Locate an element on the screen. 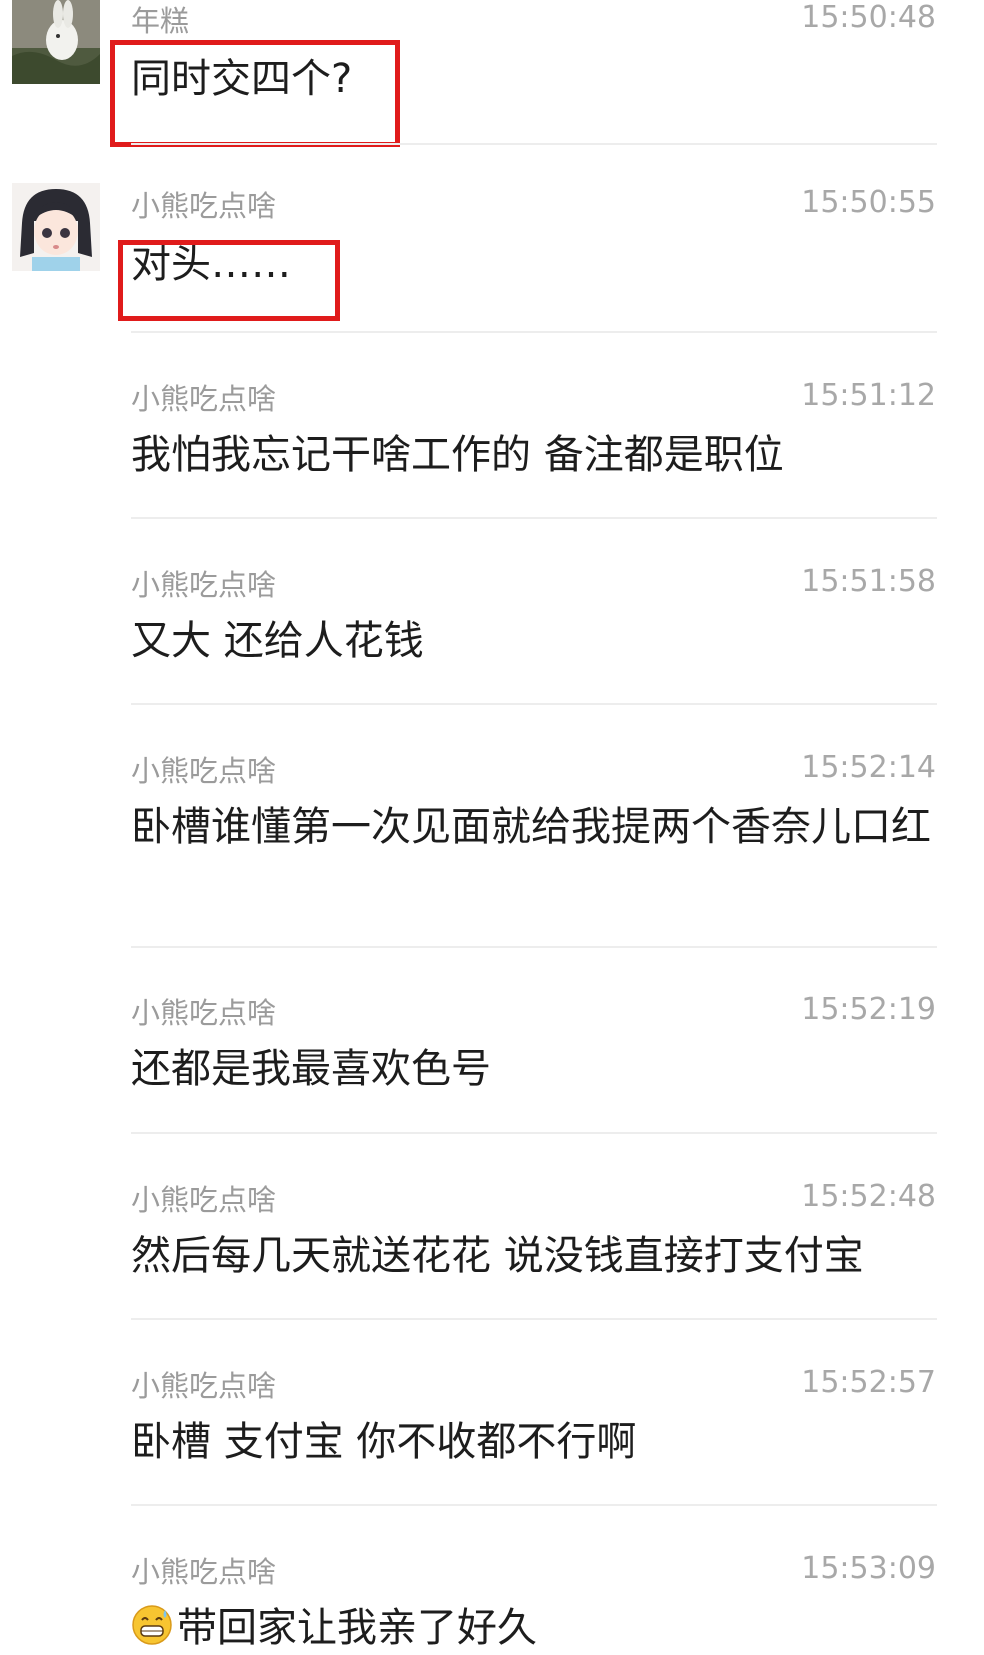 The height and width of the screenshot is (1655, 984). anime-girl-avatar is located at coordinates (56, 227).